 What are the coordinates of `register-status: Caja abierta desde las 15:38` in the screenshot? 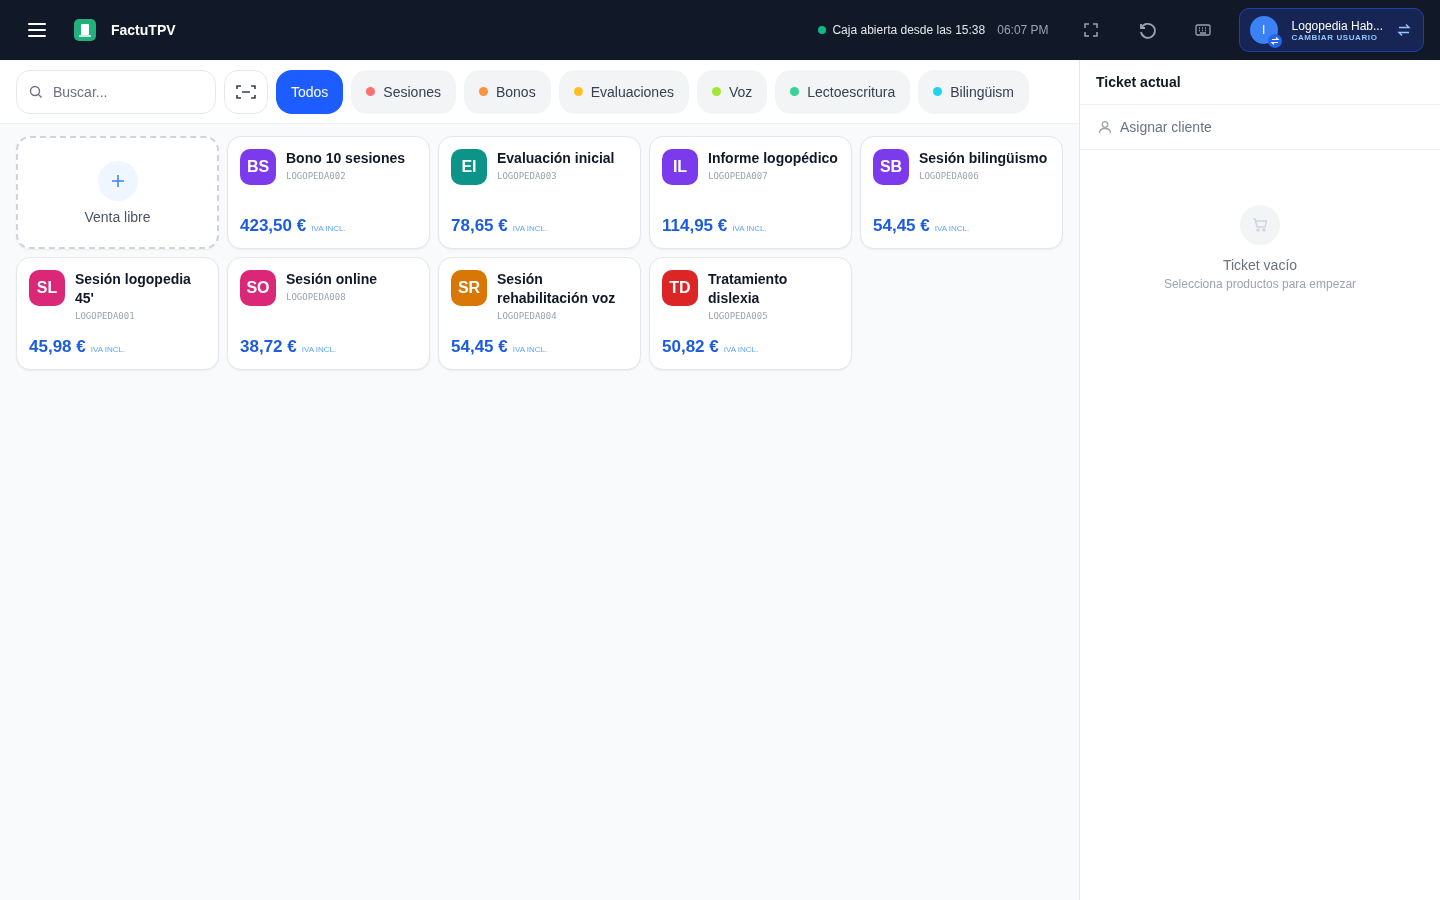 It's located at (909, 30).